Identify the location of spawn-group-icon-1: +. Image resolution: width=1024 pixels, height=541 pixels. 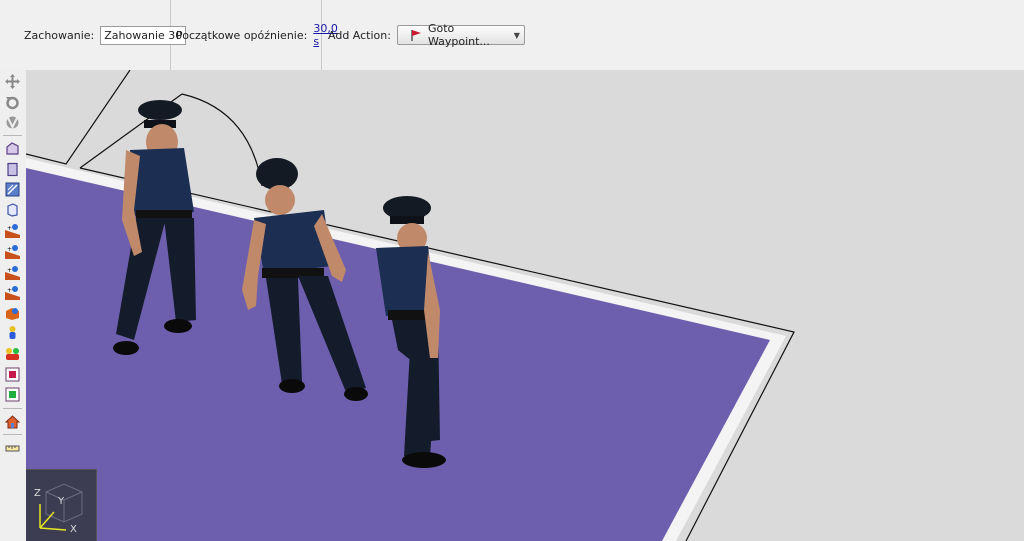
(12, 230).